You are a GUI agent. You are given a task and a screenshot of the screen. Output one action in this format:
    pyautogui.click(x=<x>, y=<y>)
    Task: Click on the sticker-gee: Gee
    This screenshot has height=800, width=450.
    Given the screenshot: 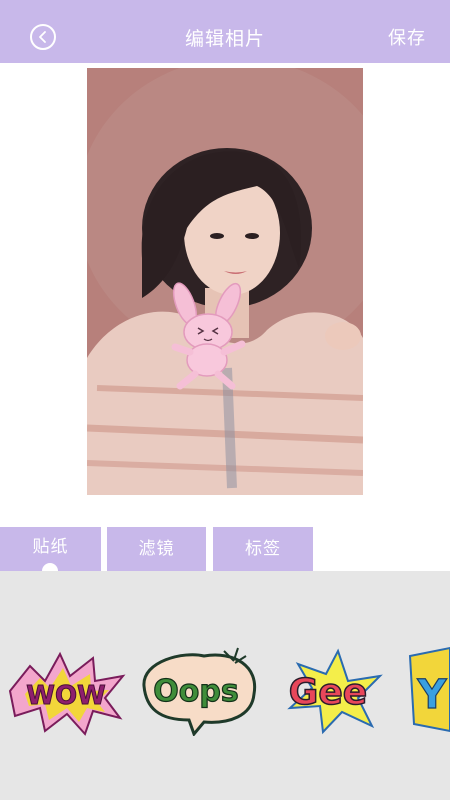 What is the action you would take?
    pyautogui.click(x=332, y=691)
    